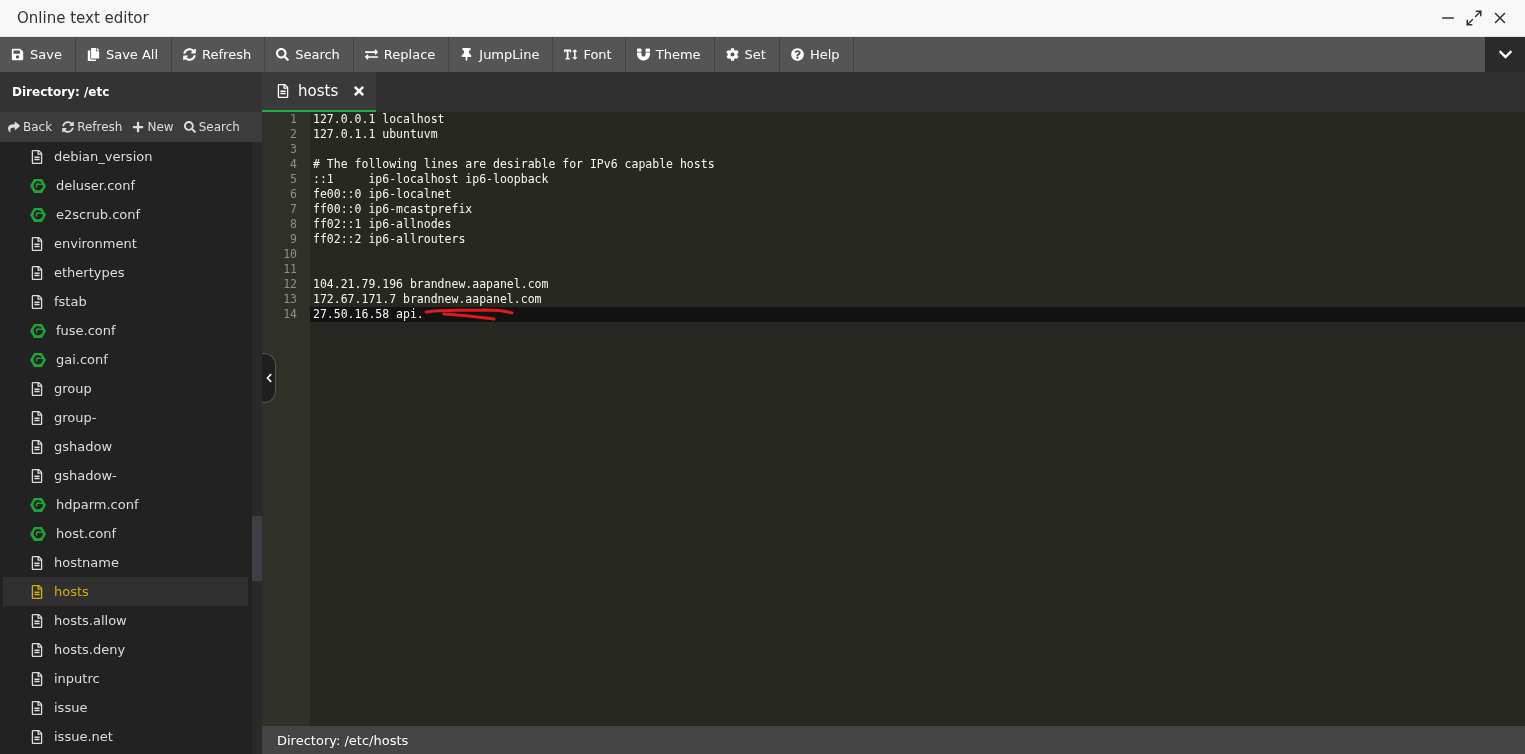 This screenshot has width=1525, height=754. I want to click on magnet-icon, so click(643, 54).